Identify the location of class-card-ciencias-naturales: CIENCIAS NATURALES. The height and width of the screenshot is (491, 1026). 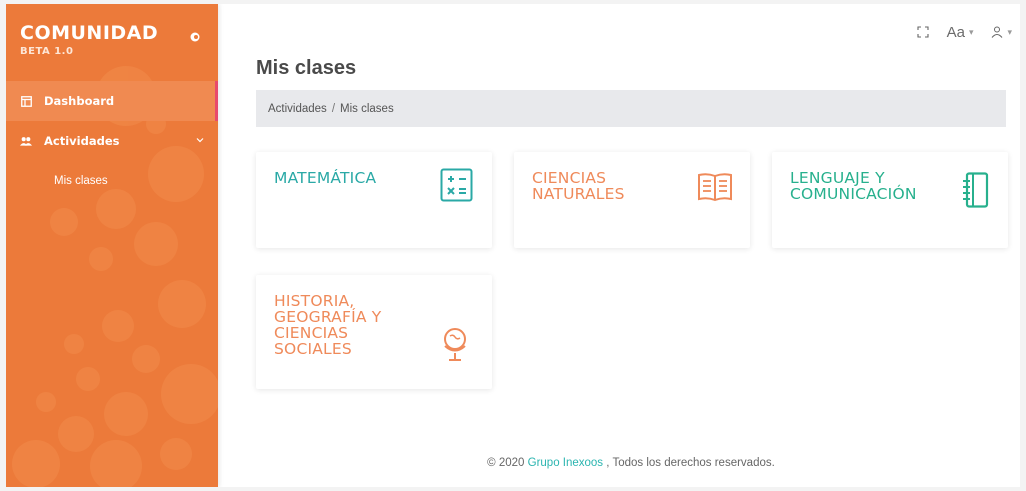
(632, 200).